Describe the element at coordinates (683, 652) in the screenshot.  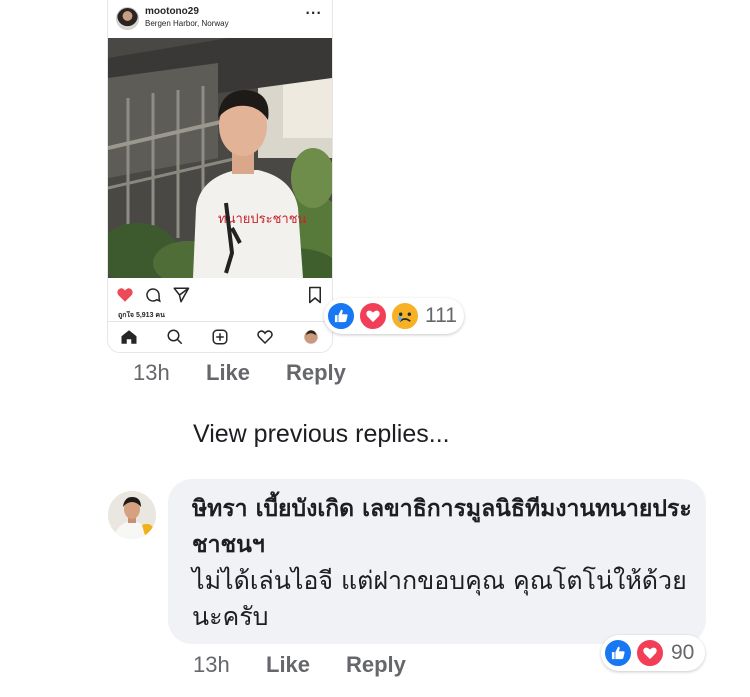
I see `reaction-count: 90` at that location.